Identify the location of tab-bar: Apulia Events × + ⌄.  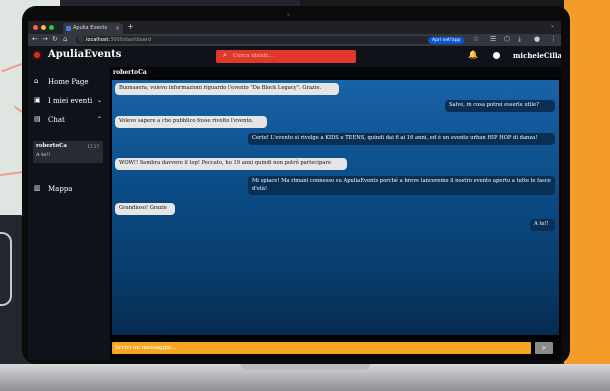
(294, 27).